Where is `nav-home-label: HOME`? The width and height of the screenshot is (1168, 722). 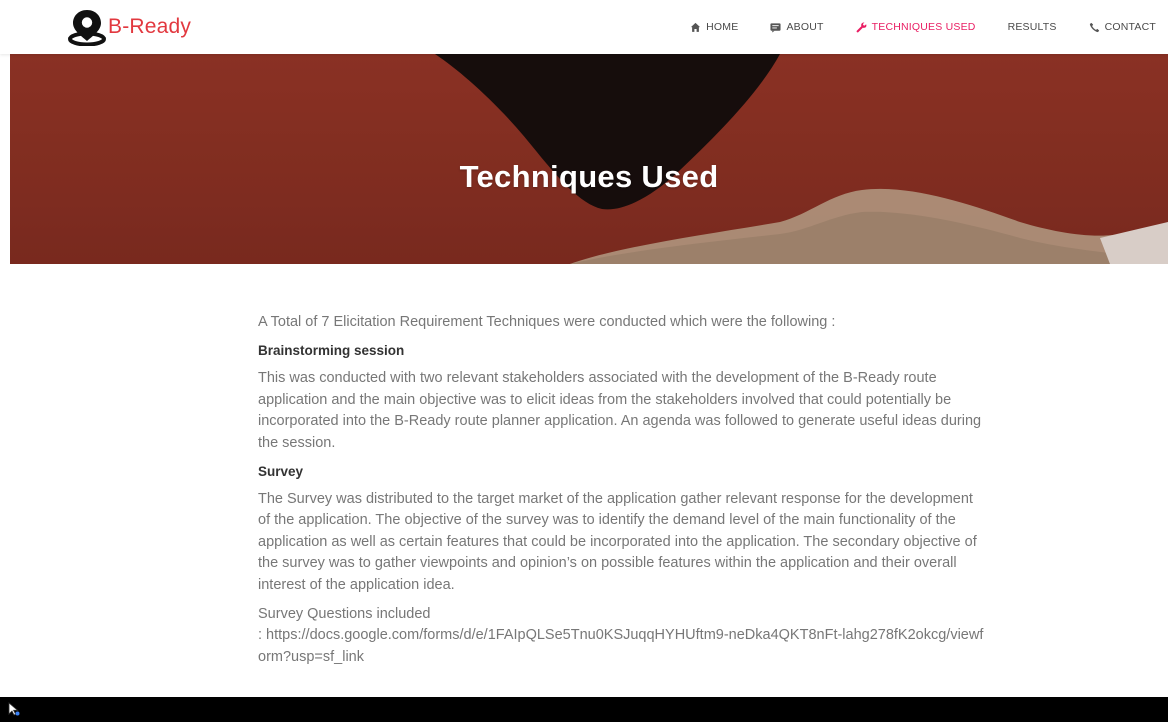
nav-home-label: HOME is located at coordinates (722, 27).